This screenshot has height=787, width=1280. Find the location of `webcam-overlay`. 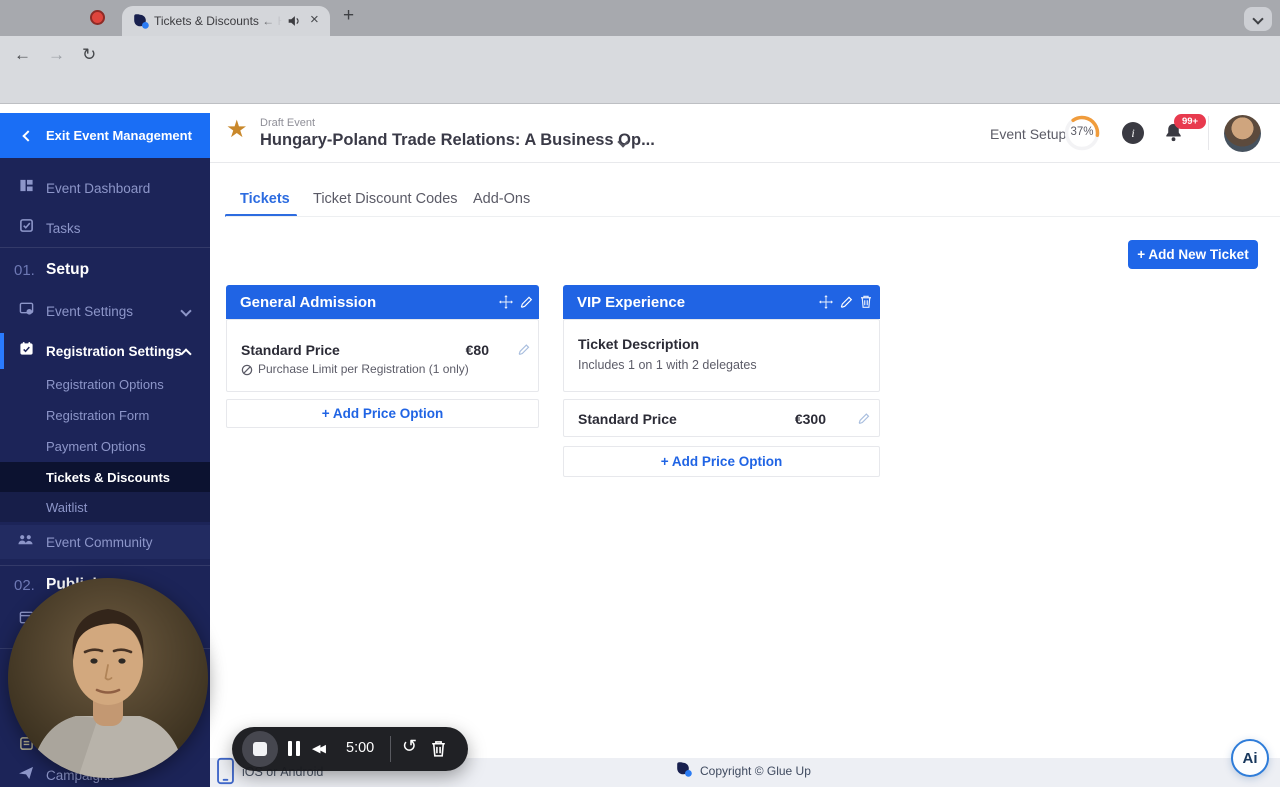

webcam-overlay is located at coordinates (108, 678).